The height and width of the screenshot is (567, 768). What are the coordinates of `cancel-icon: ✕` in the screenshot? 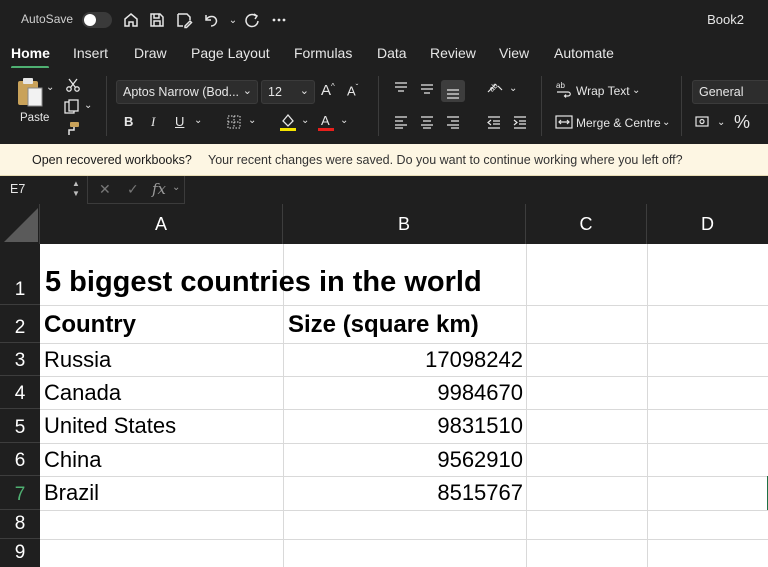 It's located at (105, 189).